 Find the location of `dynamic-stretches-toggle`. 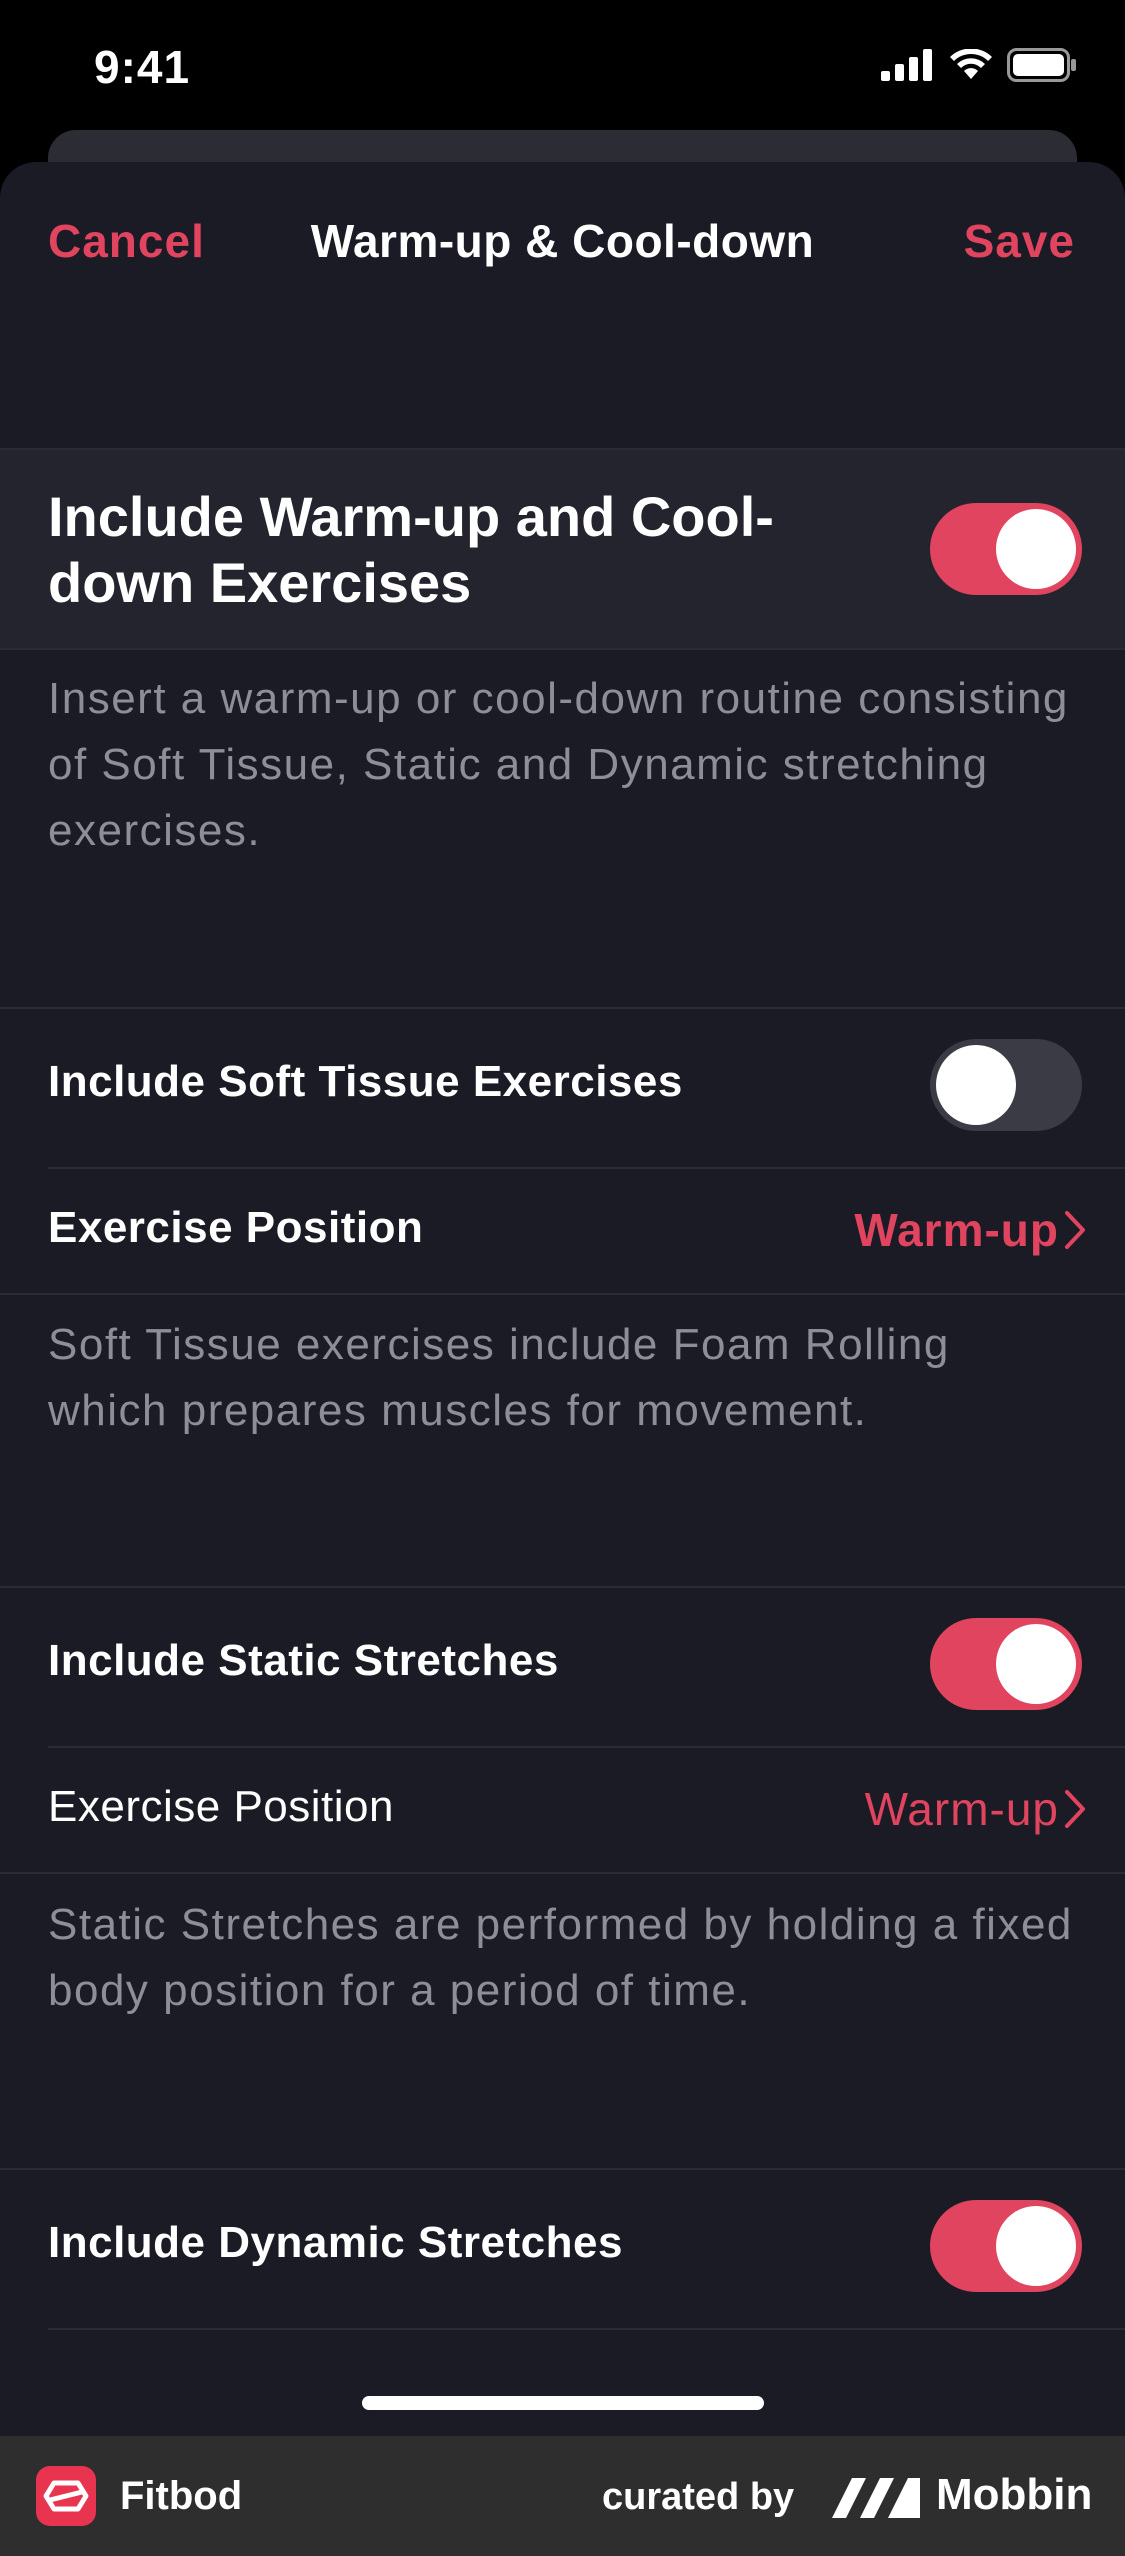

dynamic-stretches-toggle is located at coordinates (1006, 2246).